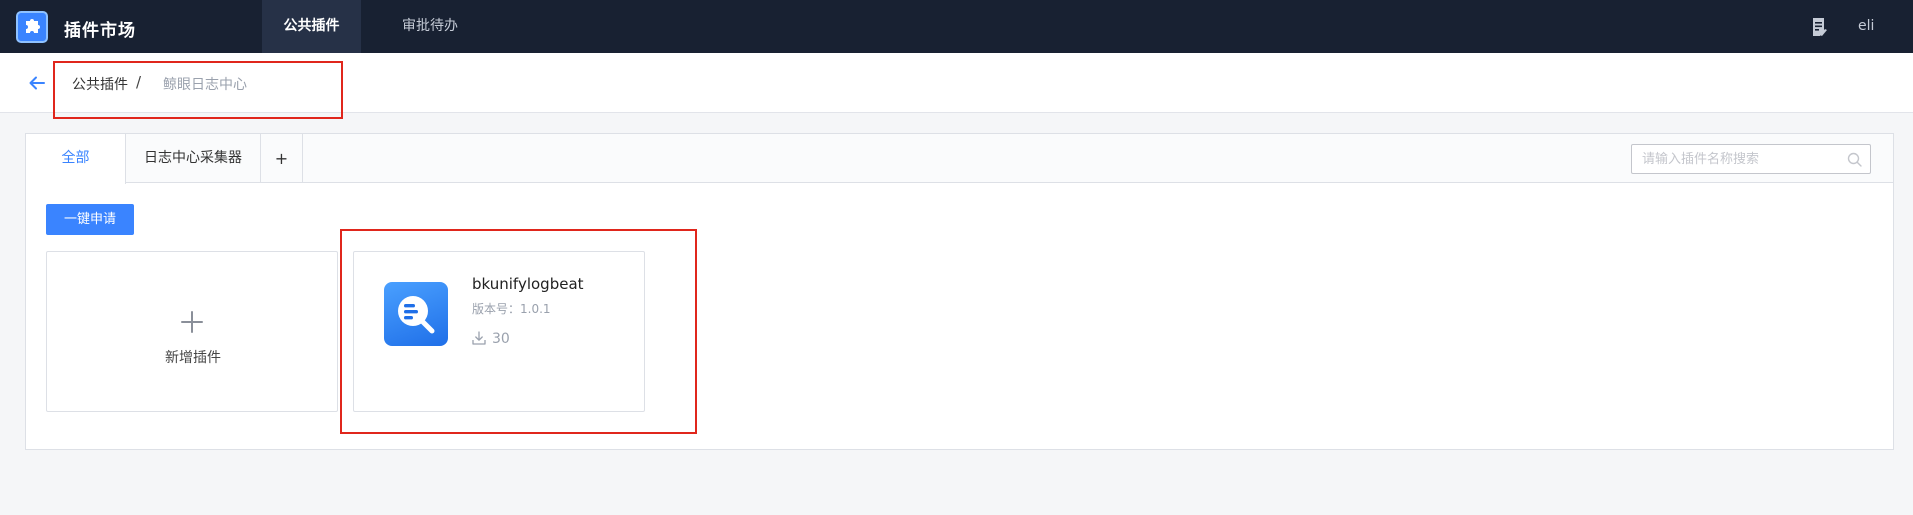  I want to click on add-plugin-label: 新增插件, so click(193, 358).